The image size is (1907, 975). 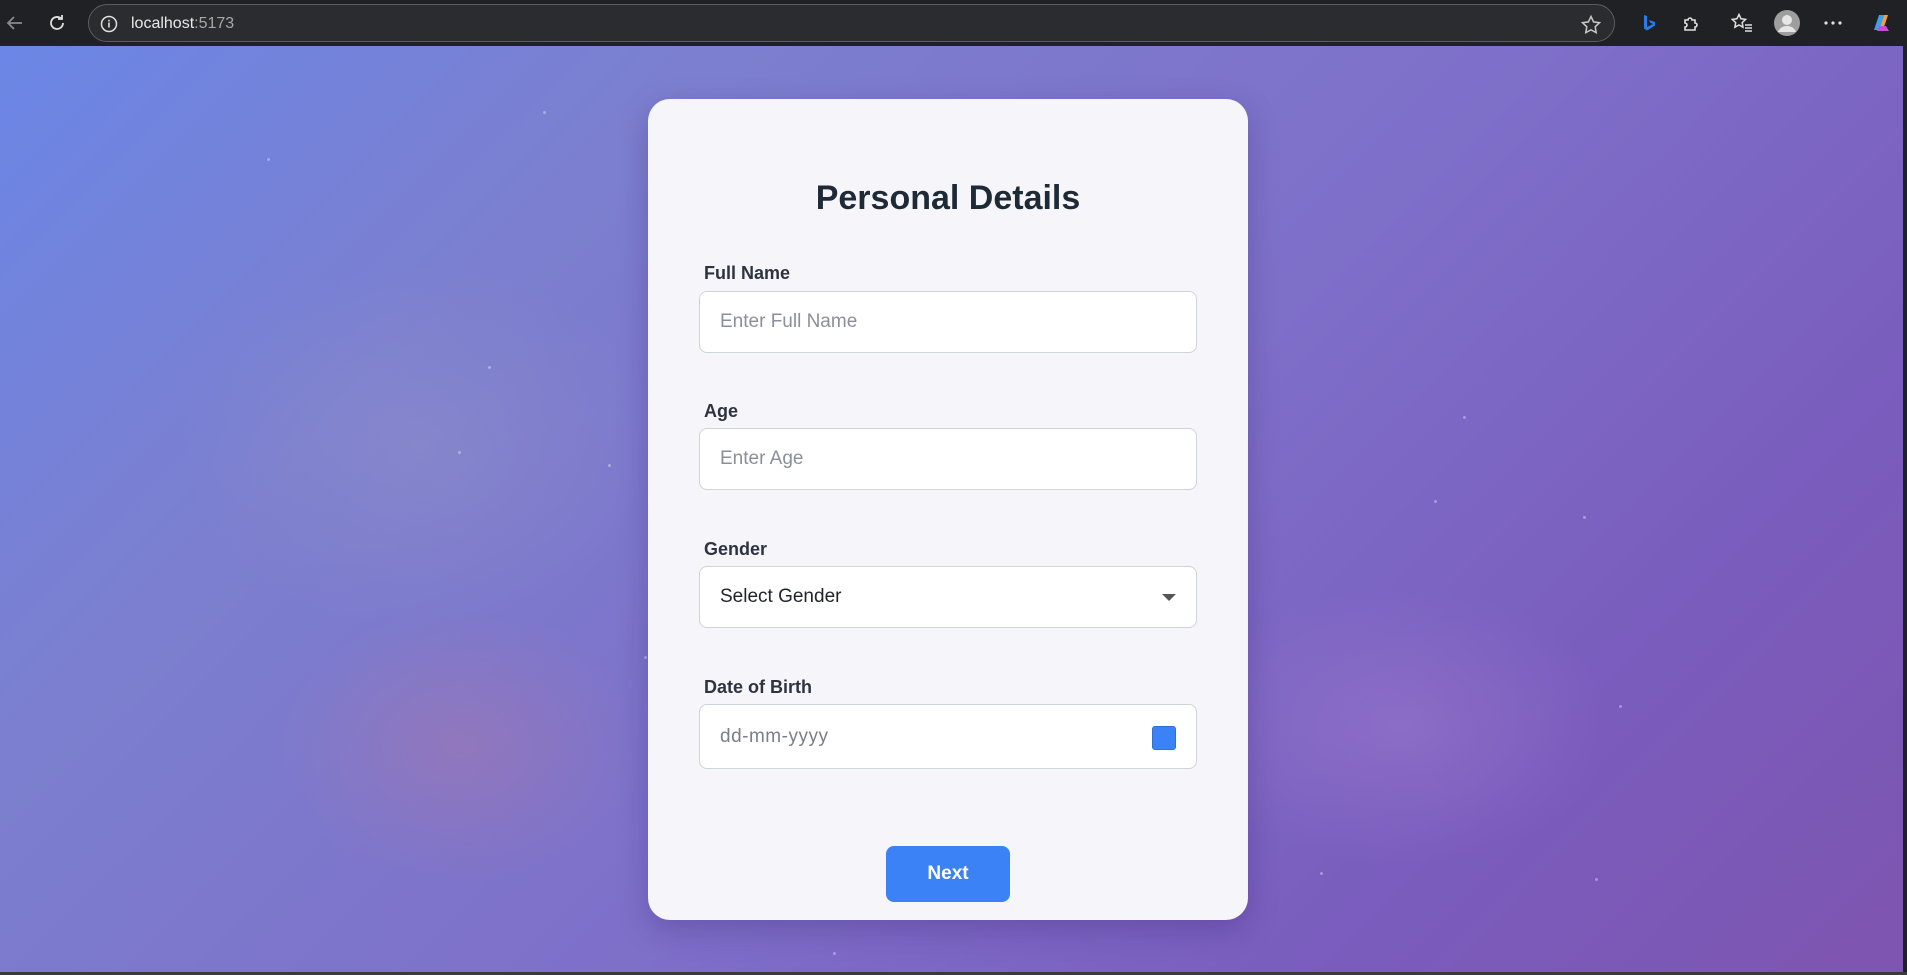 I want to click on date-of-birth-input: dd-mm-yyyy, so click(x=948, y=736).